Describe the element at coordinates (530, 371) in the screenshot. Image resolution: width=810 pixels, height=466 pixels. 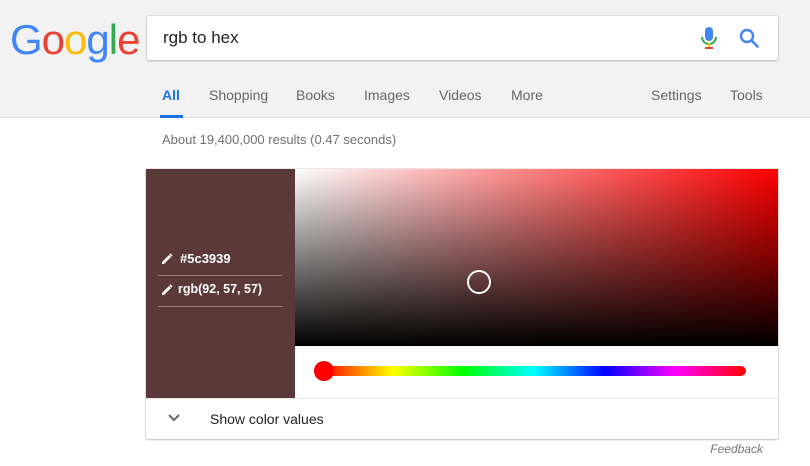
I see `hue-slider` at that location.